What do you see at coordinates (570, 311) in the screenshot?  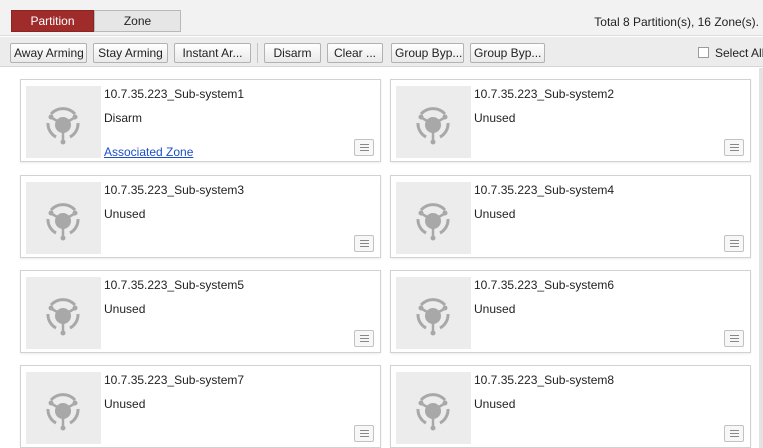 I see `partition-card: 10.7.35.223_Sub-system6 Unused` at bounding box center [570, 311].